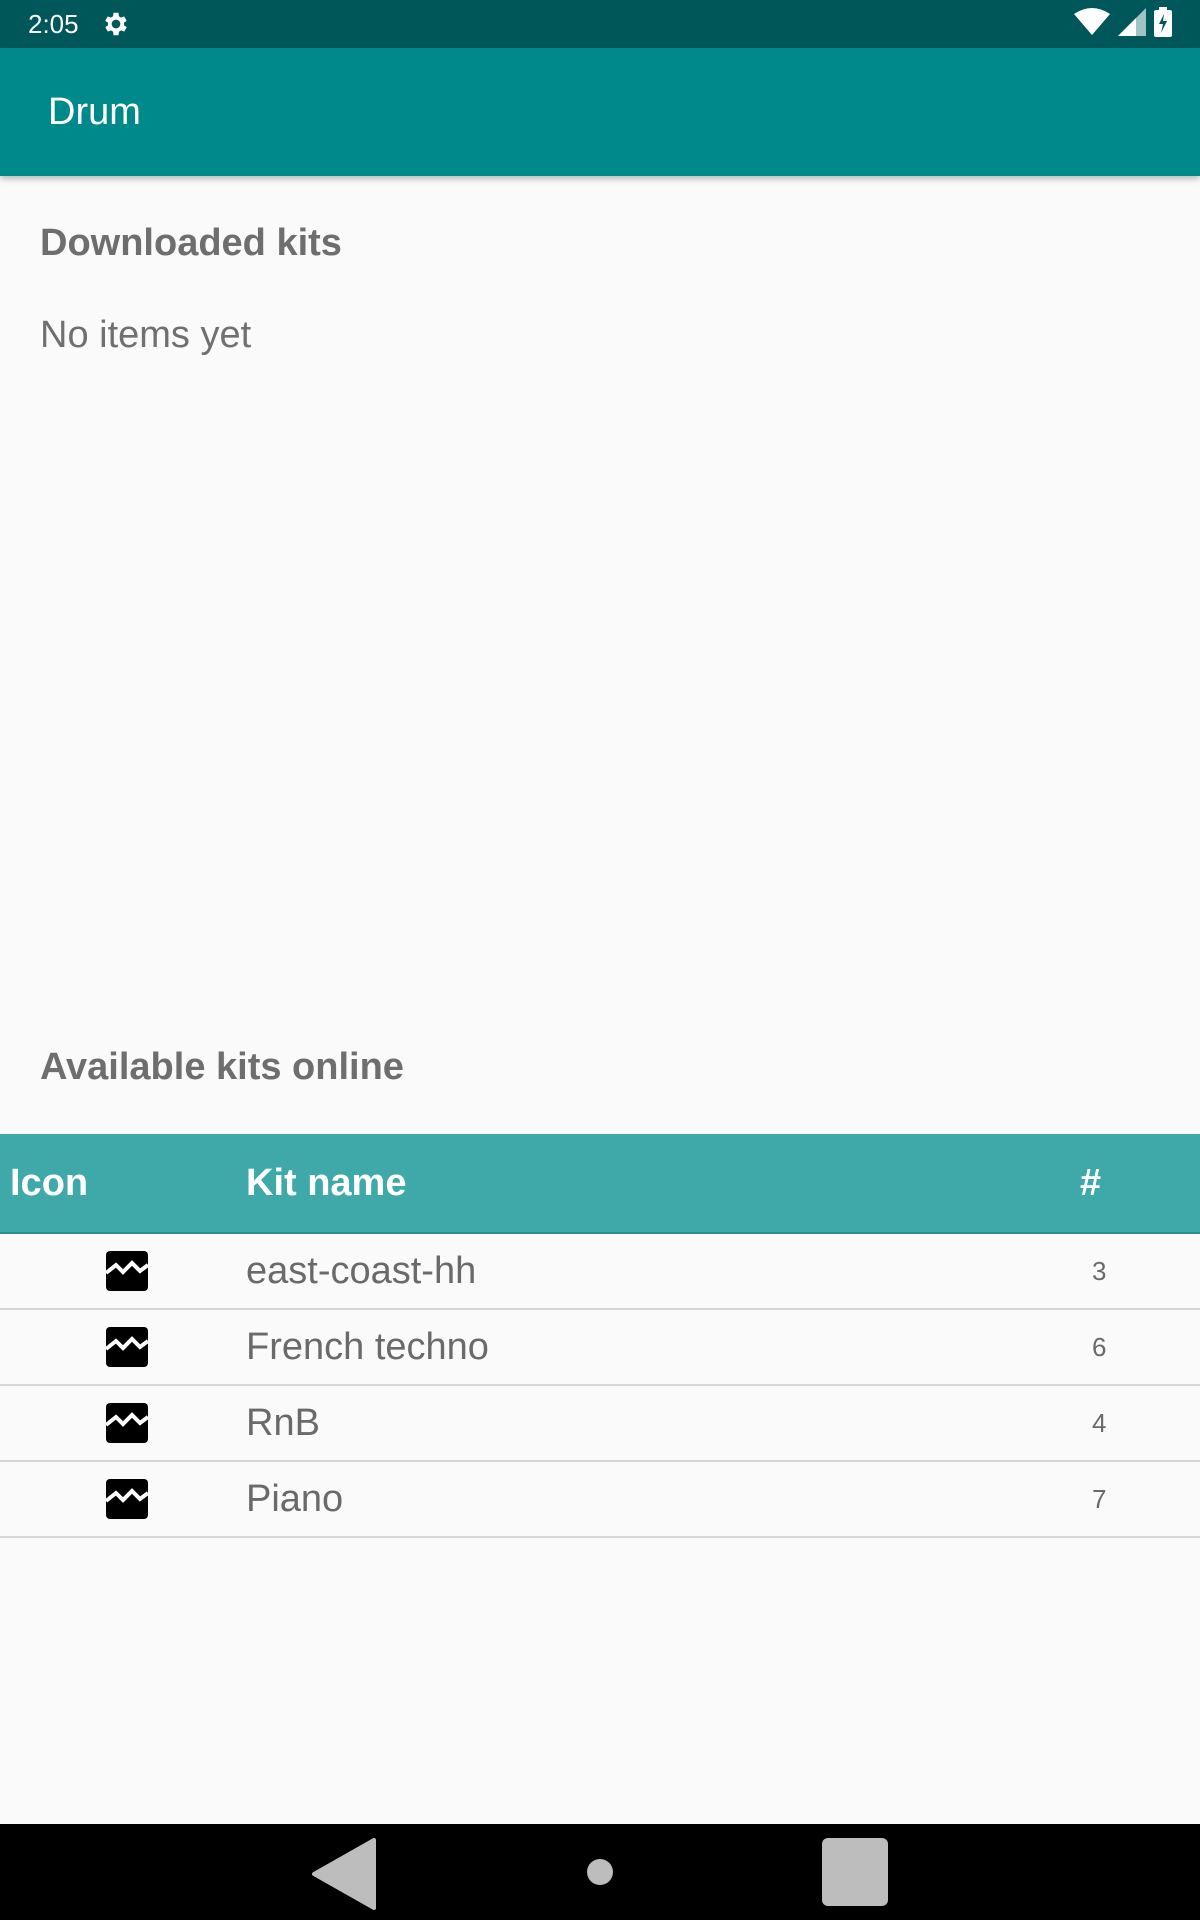  Describe the element at coordinates (600, 1424) in the screenshot. I see `table-row: RnB 4` at that location.